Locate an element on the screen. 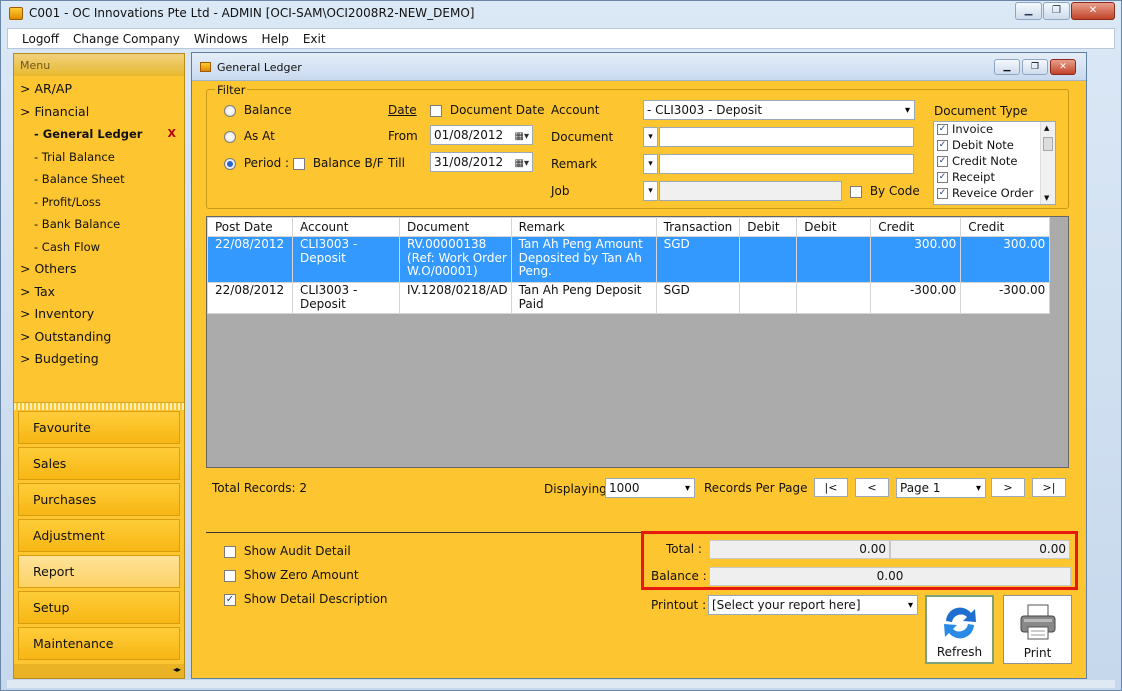 Image resolution: width=1122 pixels, height=691 pixels. tree-item-balance-sheet: - Balance Sheet is located at coordinates (99, 179).